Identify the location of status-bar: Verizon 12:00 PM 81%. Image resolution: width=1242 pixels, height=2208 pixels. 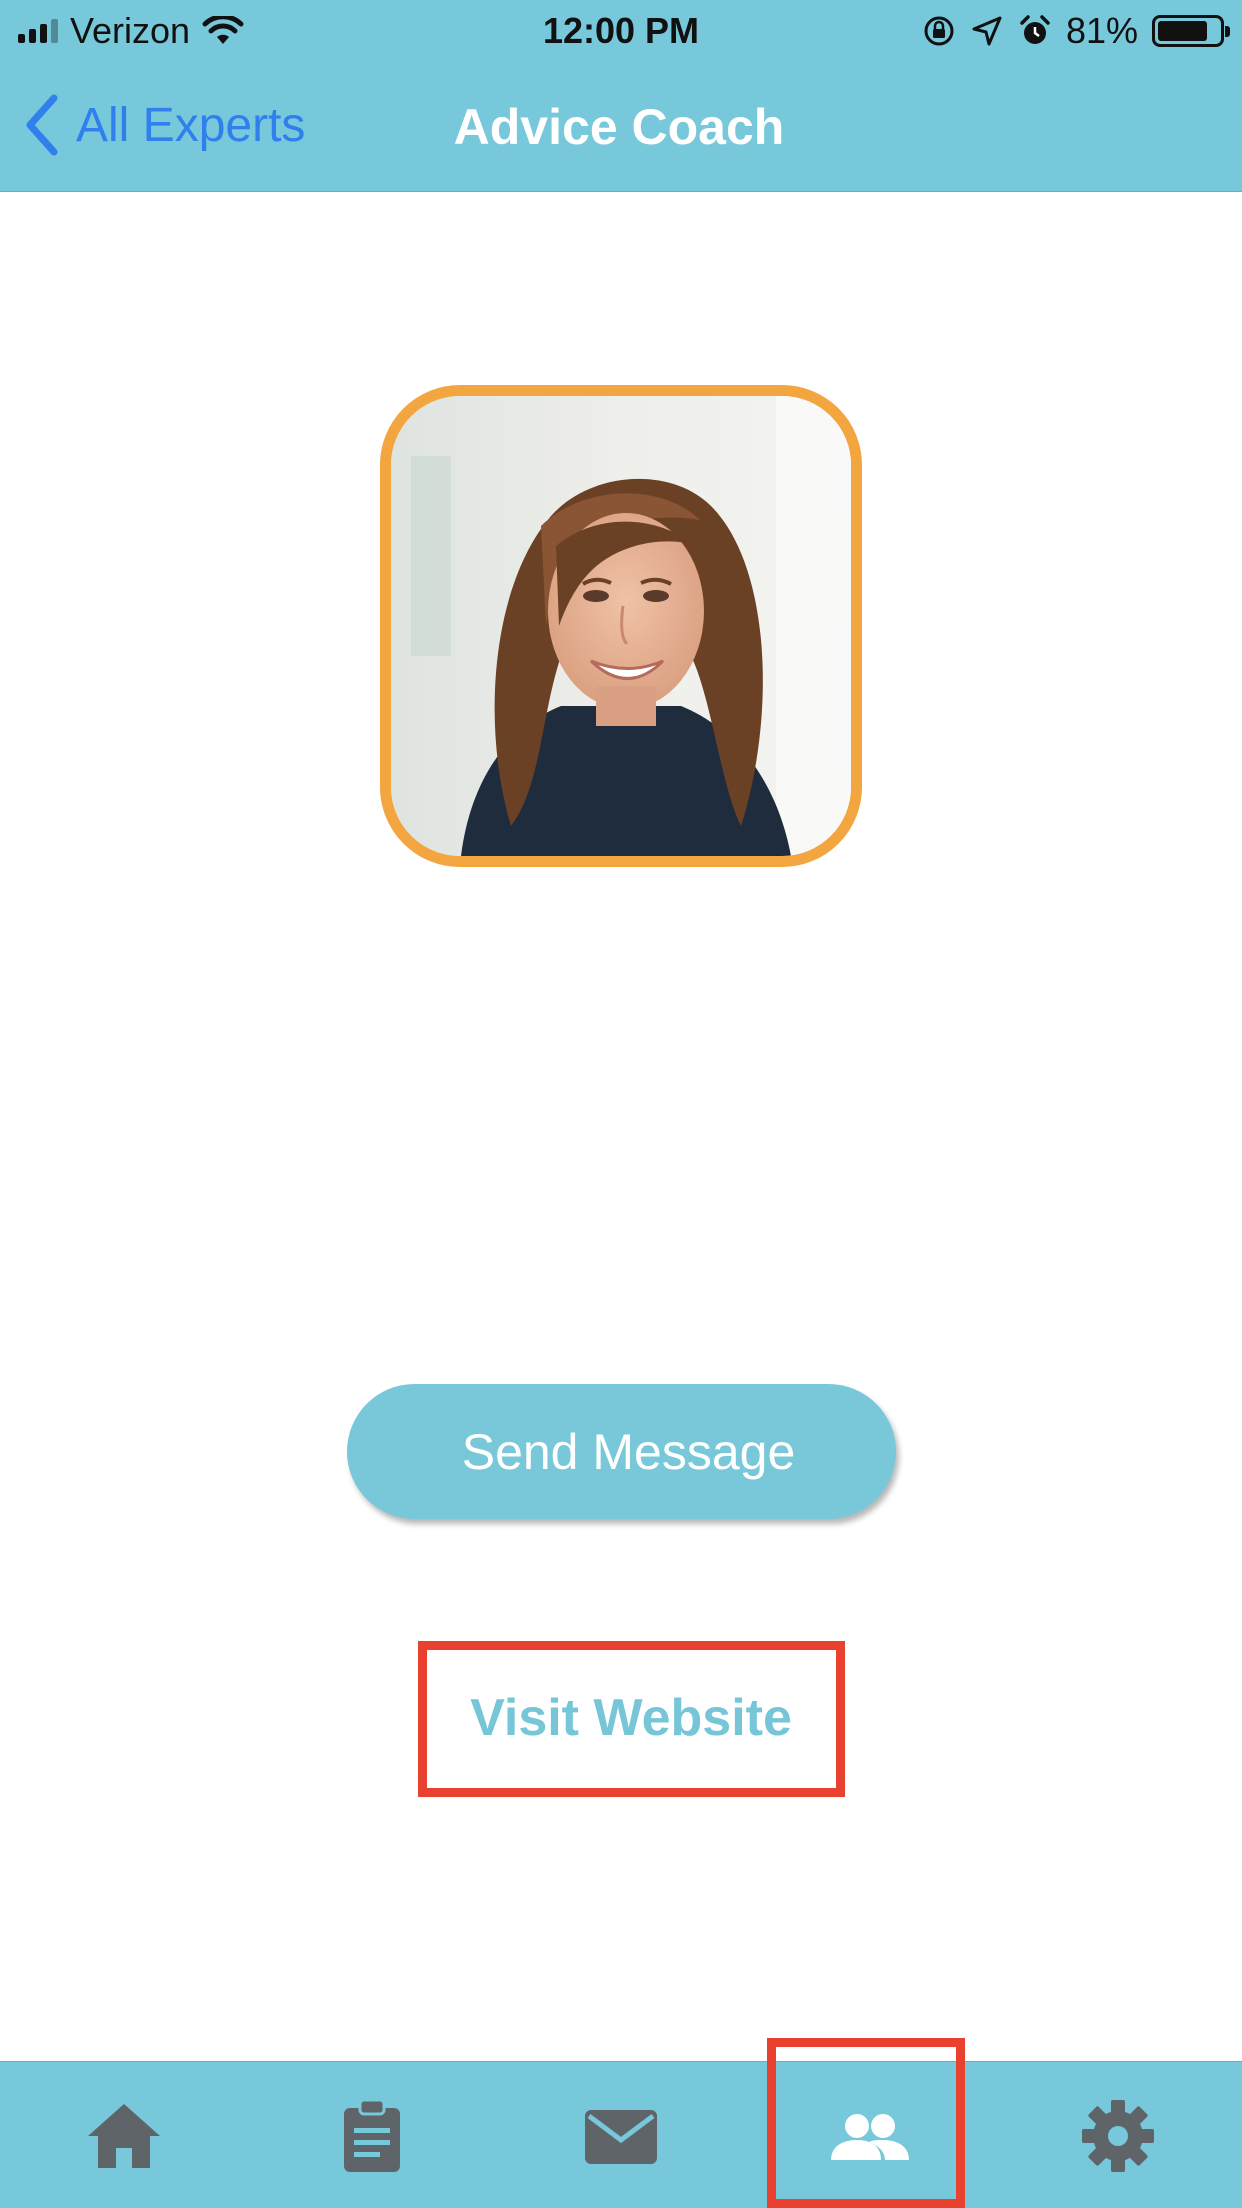
(621, 31).